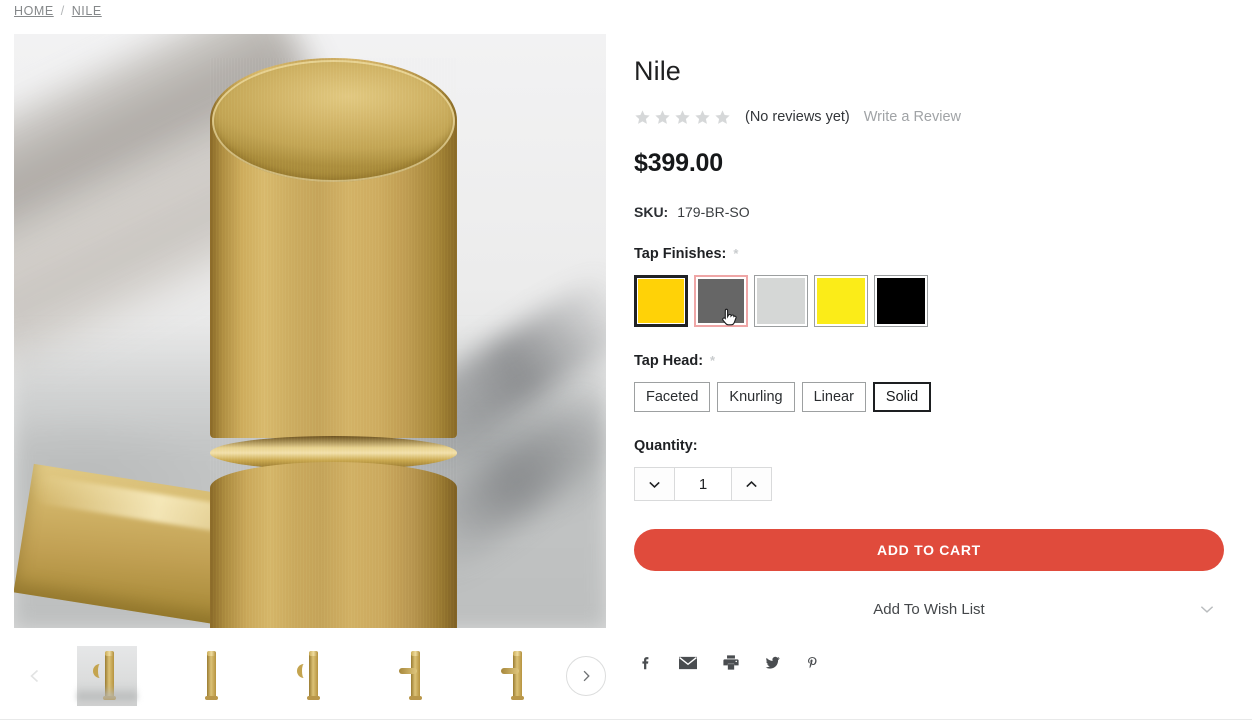  I want to click on sku-value: 179-BR-SO, so click(713, 212).